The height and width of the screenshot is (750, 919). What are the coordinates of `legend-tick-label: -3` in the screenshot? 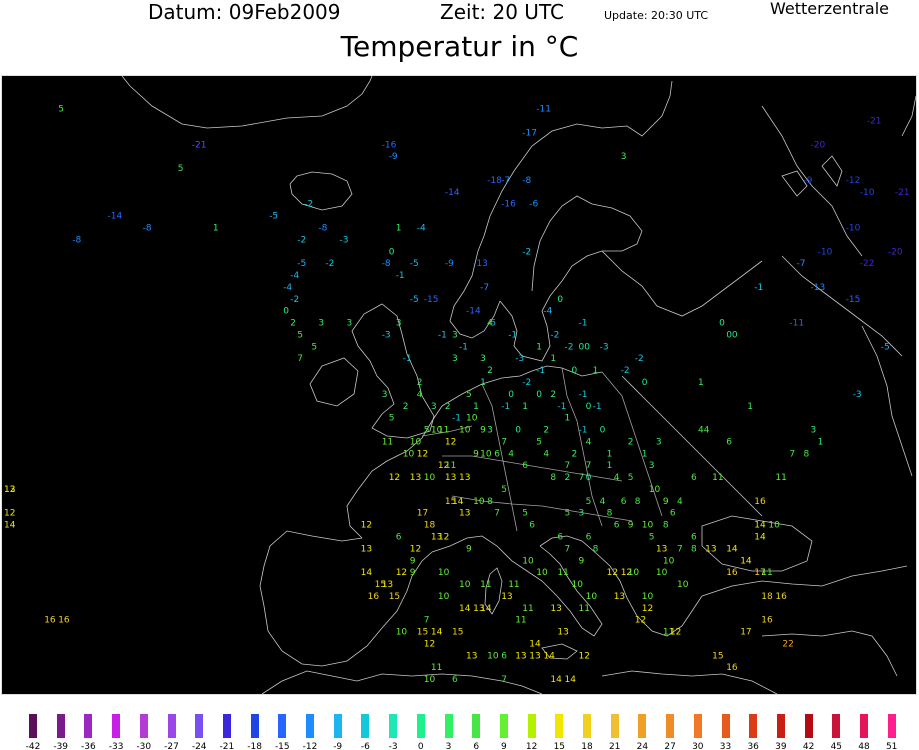 It's located at (393, 746).